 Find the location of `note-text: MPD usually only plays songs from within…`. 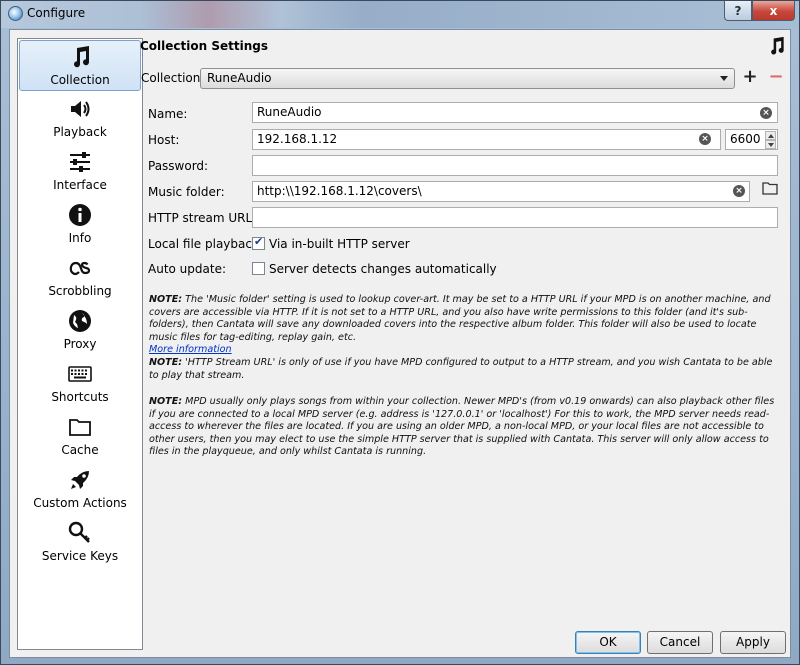

note-text: MPD usually only plays songs from within… is located at coordinates (462, 426).